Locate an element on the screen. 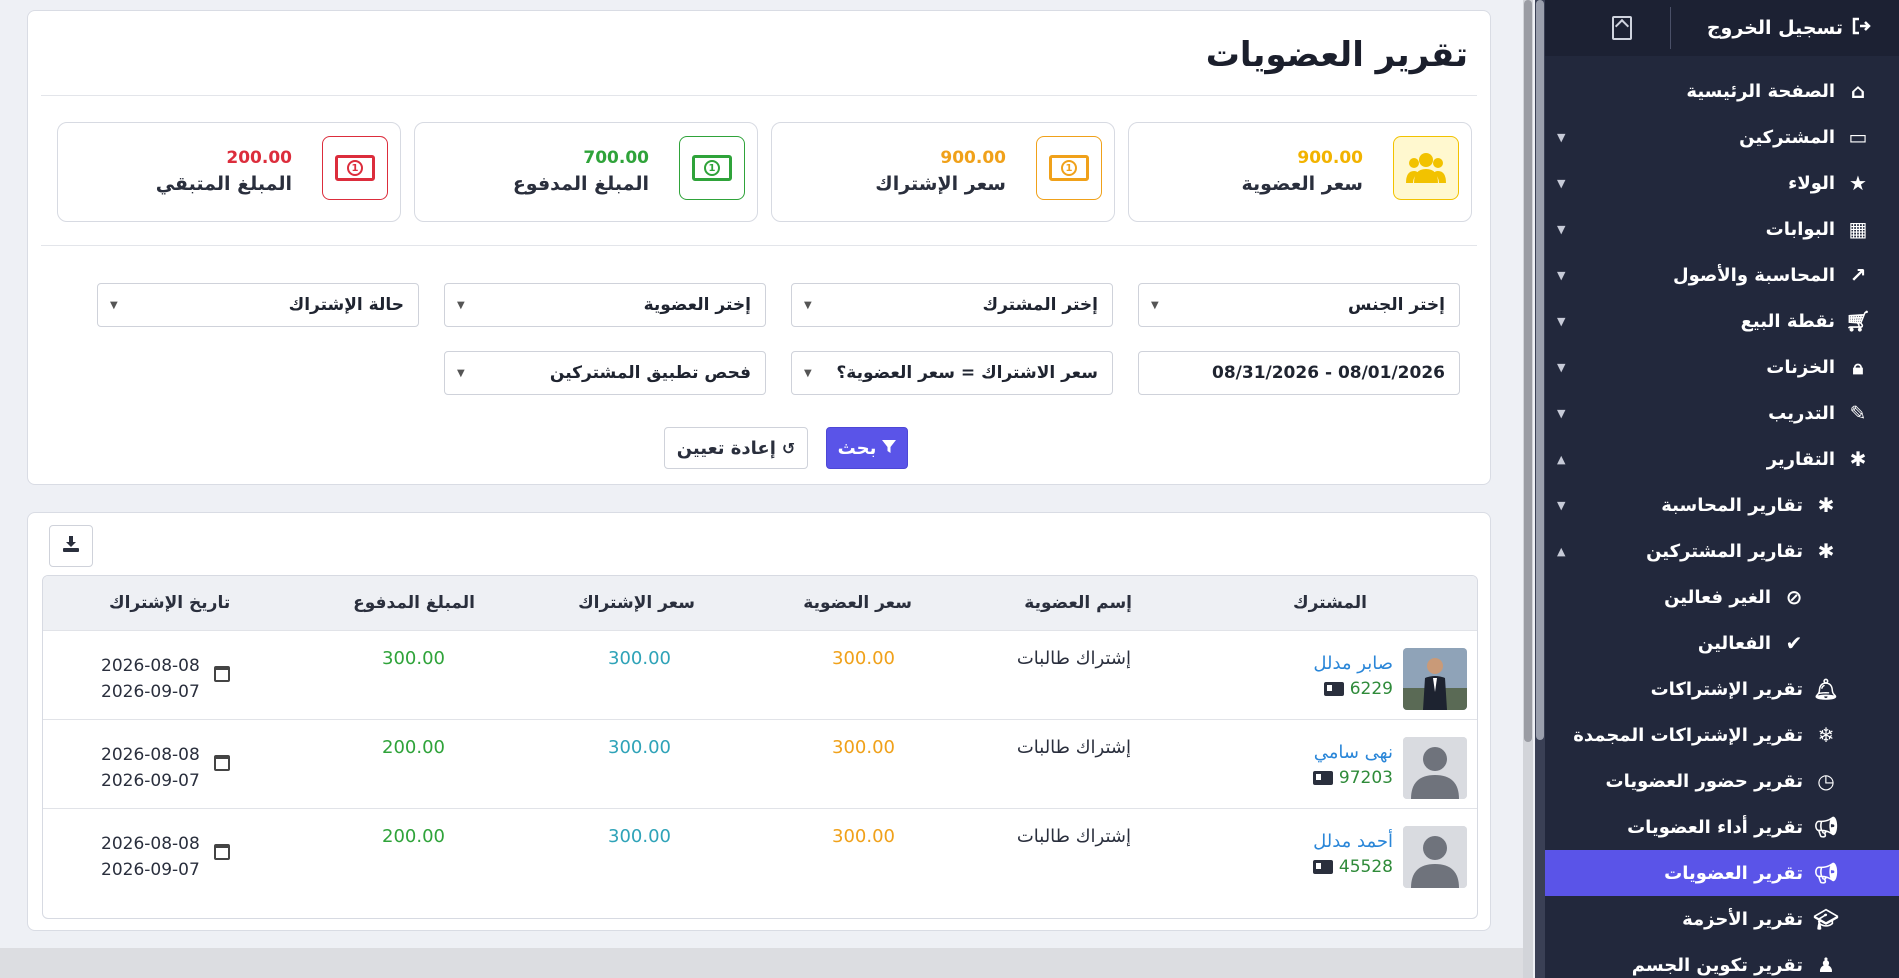  member-id: 6229 is located at coordinates (1358, 689).